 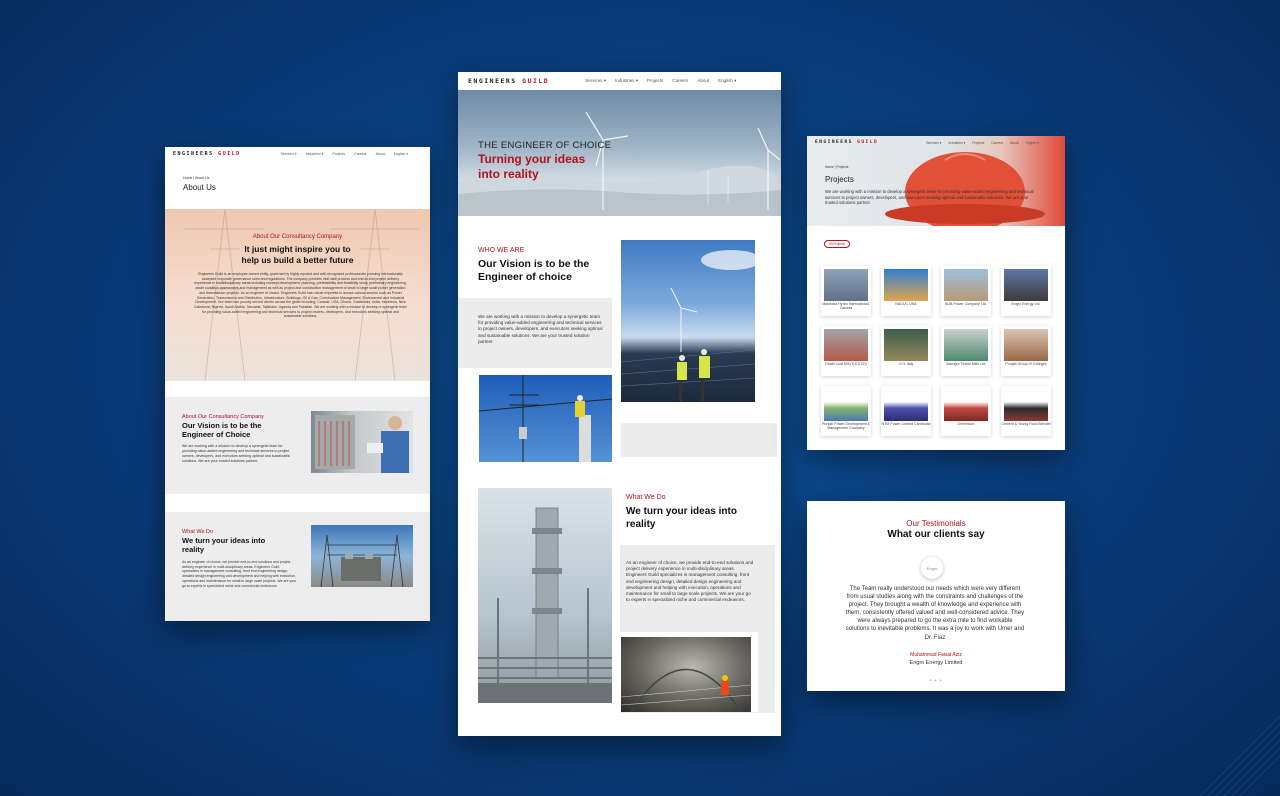 What do you see at coordinates (193, 549) in the screenshot?
I see `whatwedo-heading-line2: reality` at bounding box center [193, 549].